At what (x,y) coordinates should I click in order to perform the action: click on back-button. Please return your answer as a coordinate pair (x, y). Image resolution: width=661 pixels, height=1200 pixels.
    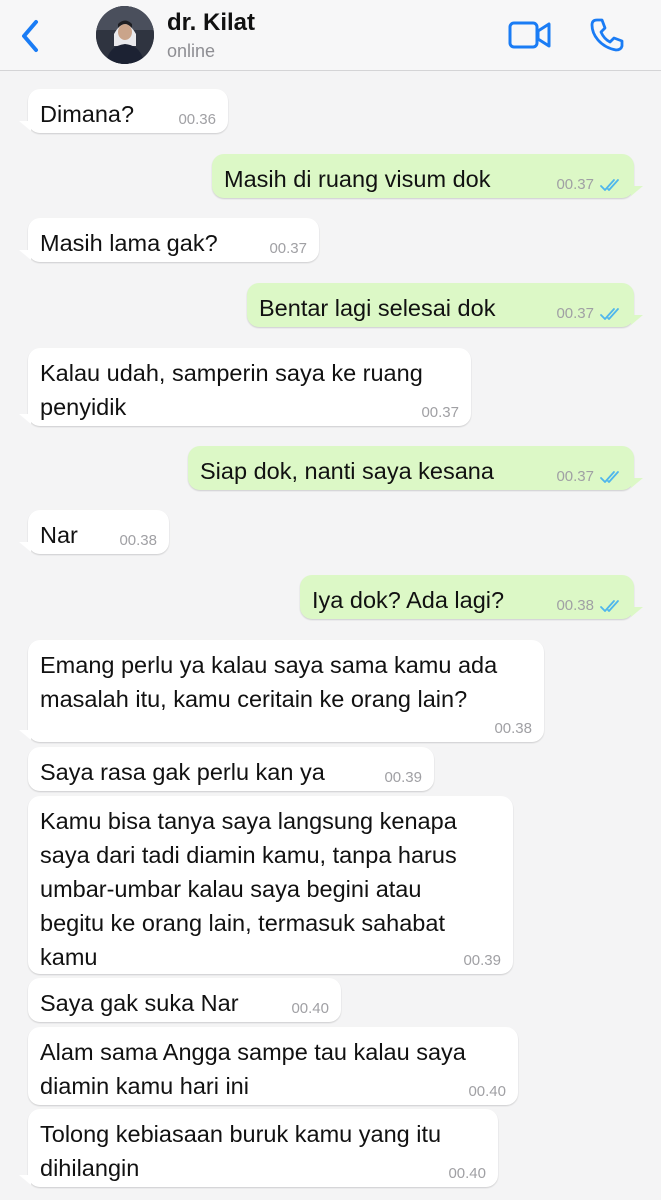
    Looking at the image, I should click on (31, 36).